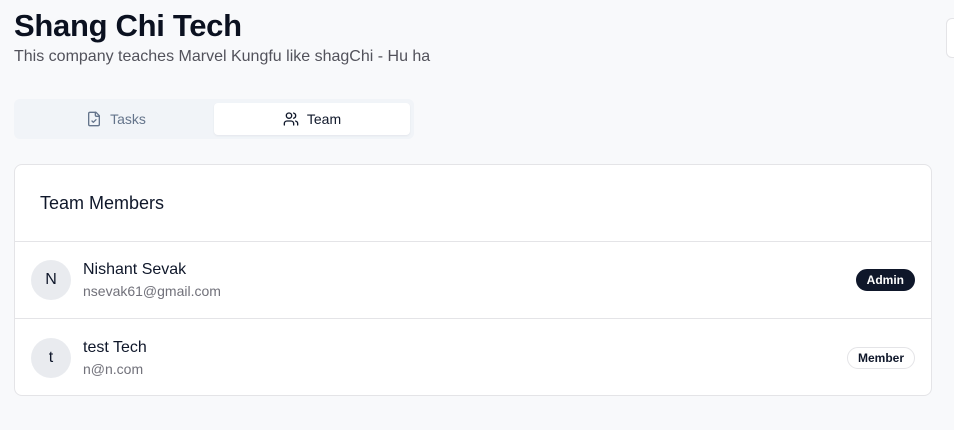 This screenshot has height=430, width=954. I want to click on tab-list: Tasks Team, so click(214, 119).